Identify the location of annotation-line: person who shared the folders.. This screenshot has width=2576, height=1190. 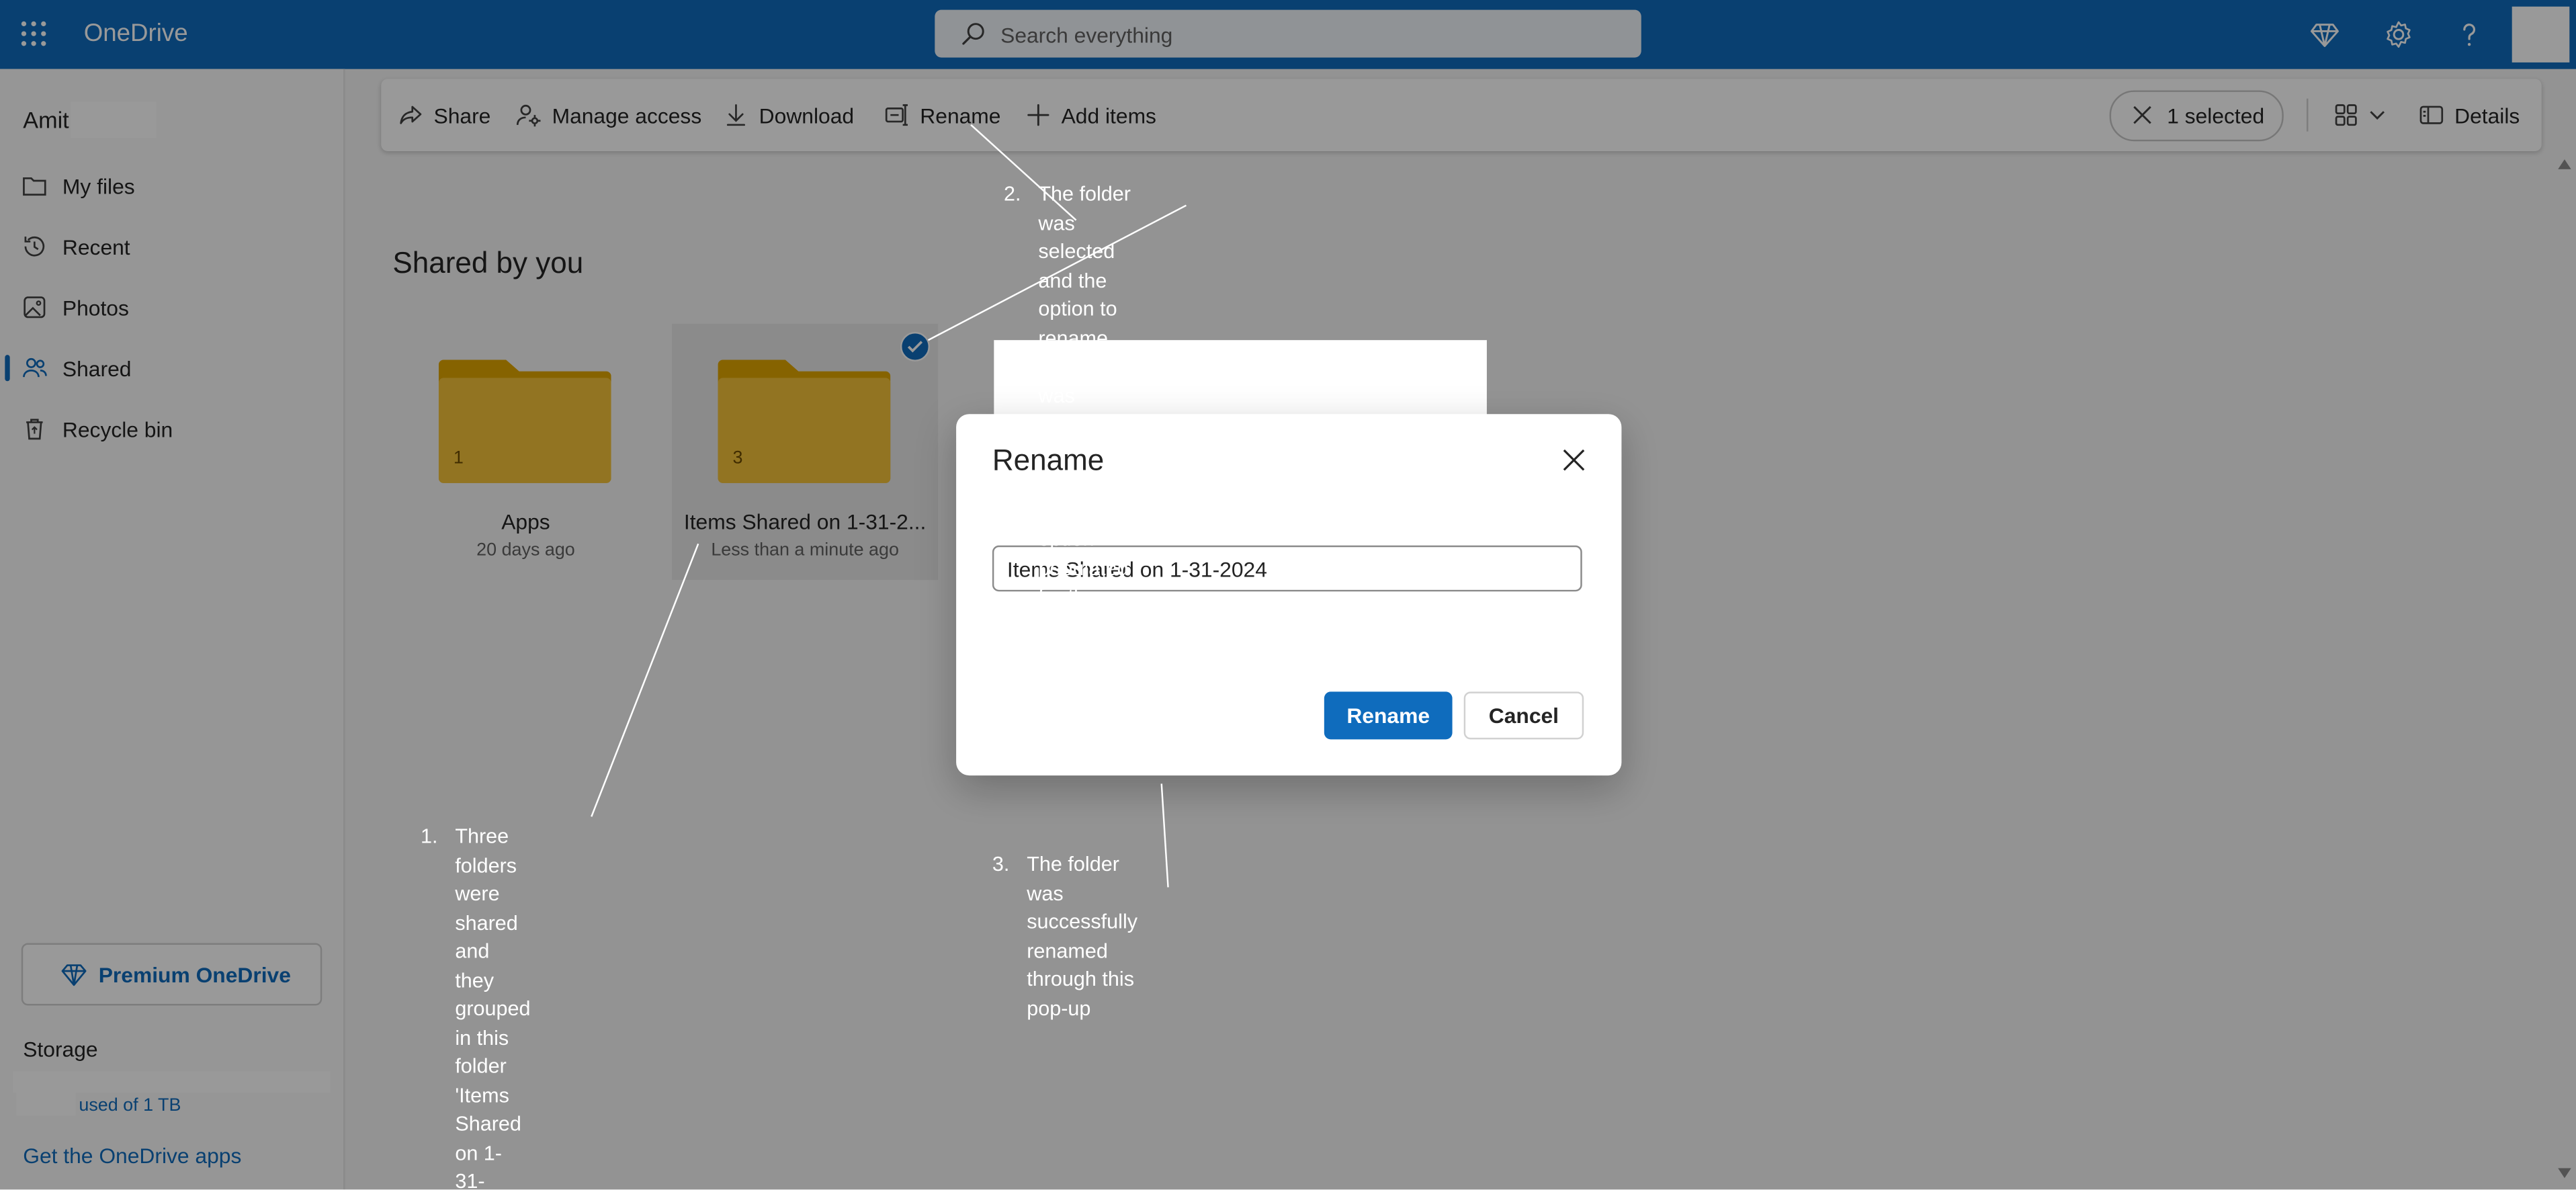
(1072, 682).